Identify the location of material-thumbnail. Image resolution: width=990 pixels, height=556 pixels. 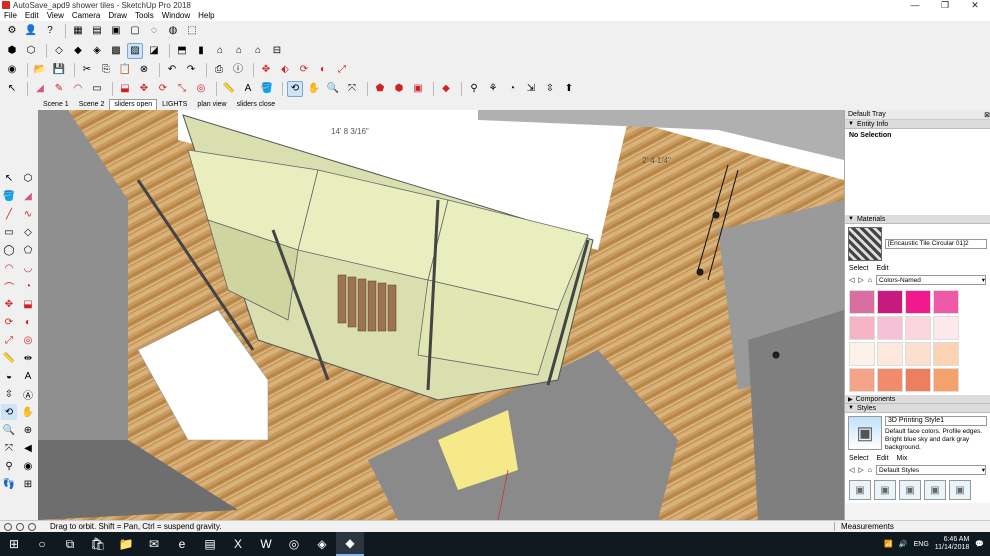
(865, 244).